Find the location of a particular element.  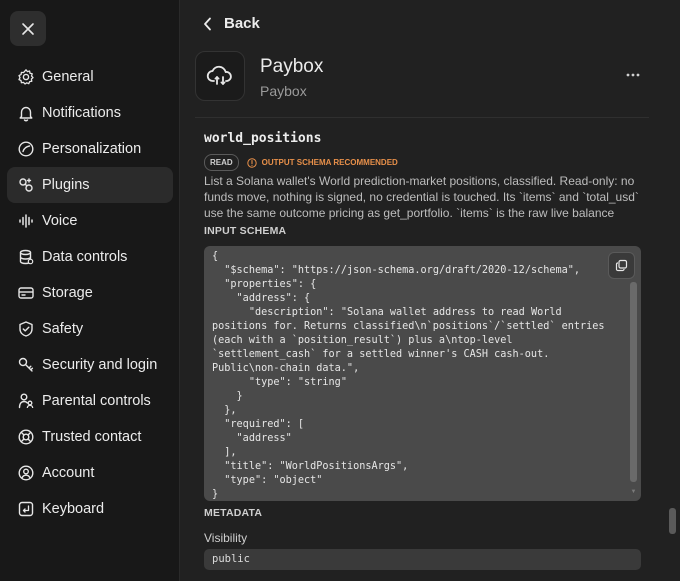

more-options-button is located at coordinates (633, 75).